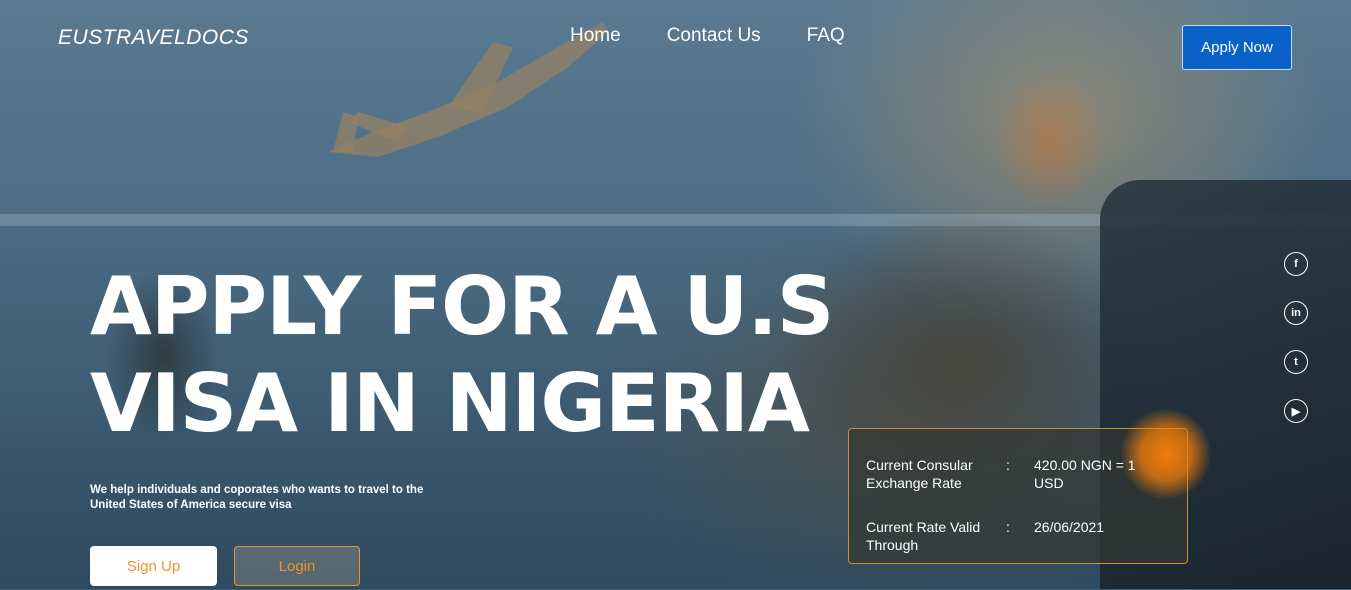 The image size is (1351, 590). What do you see at coordinates (923, 536) in the screenshot?
I see `valid-through-label: Current Rate Valid Through` at bounding box center [923, 536].